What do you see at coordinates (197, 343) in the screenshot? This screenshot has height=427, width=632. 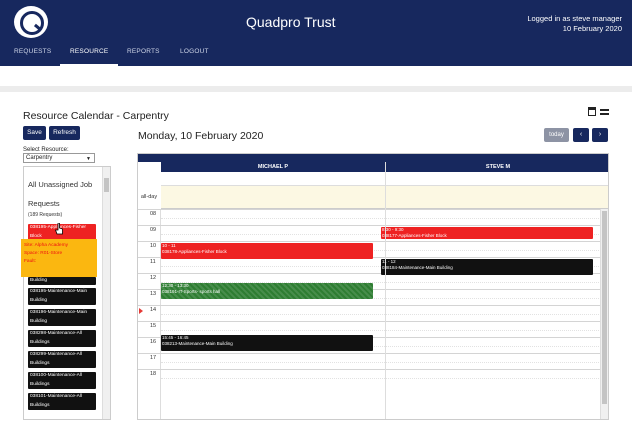 I see `event-title: 038213-Maintenance-Main Building` at bounding box center [197, 343].